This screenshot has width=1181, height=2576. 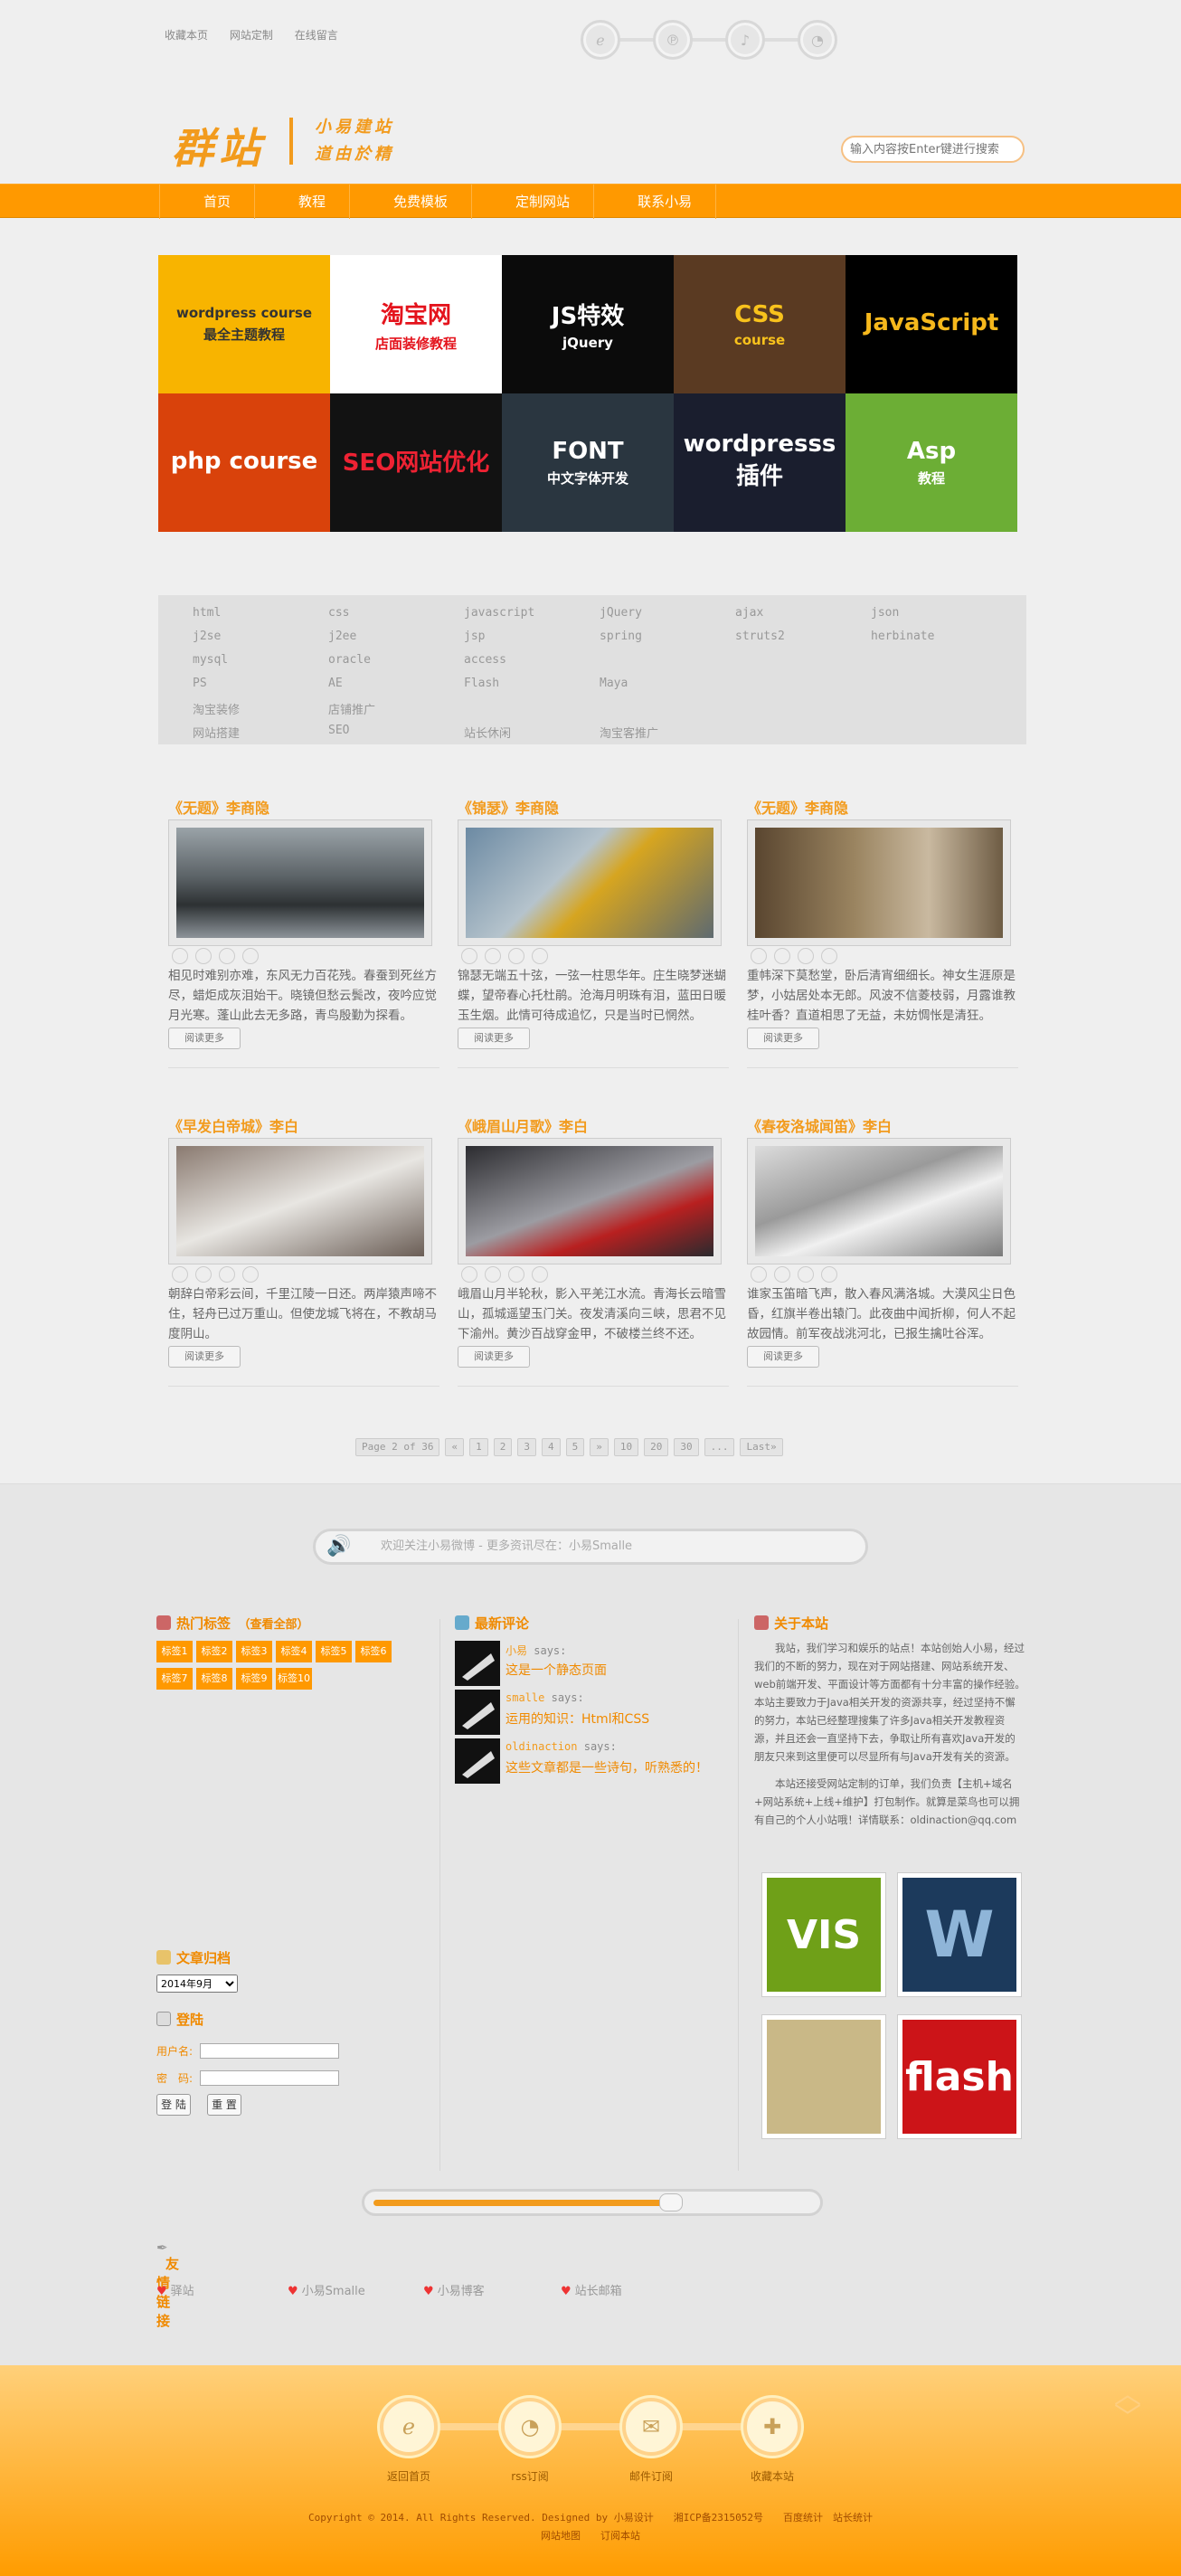 I want to click on scroll-arrows-icon: ︿ ﹀, so click(x=1127, y=2407).